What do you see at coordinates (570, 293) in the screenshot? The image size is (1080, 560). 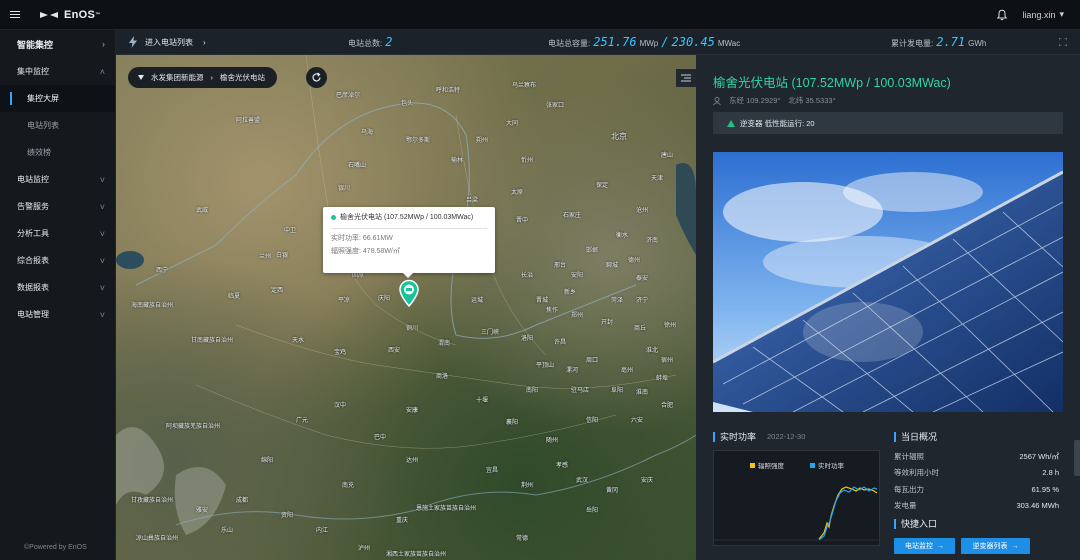 I see `map-place-label: 新乡` at bounding box center [570, 293].